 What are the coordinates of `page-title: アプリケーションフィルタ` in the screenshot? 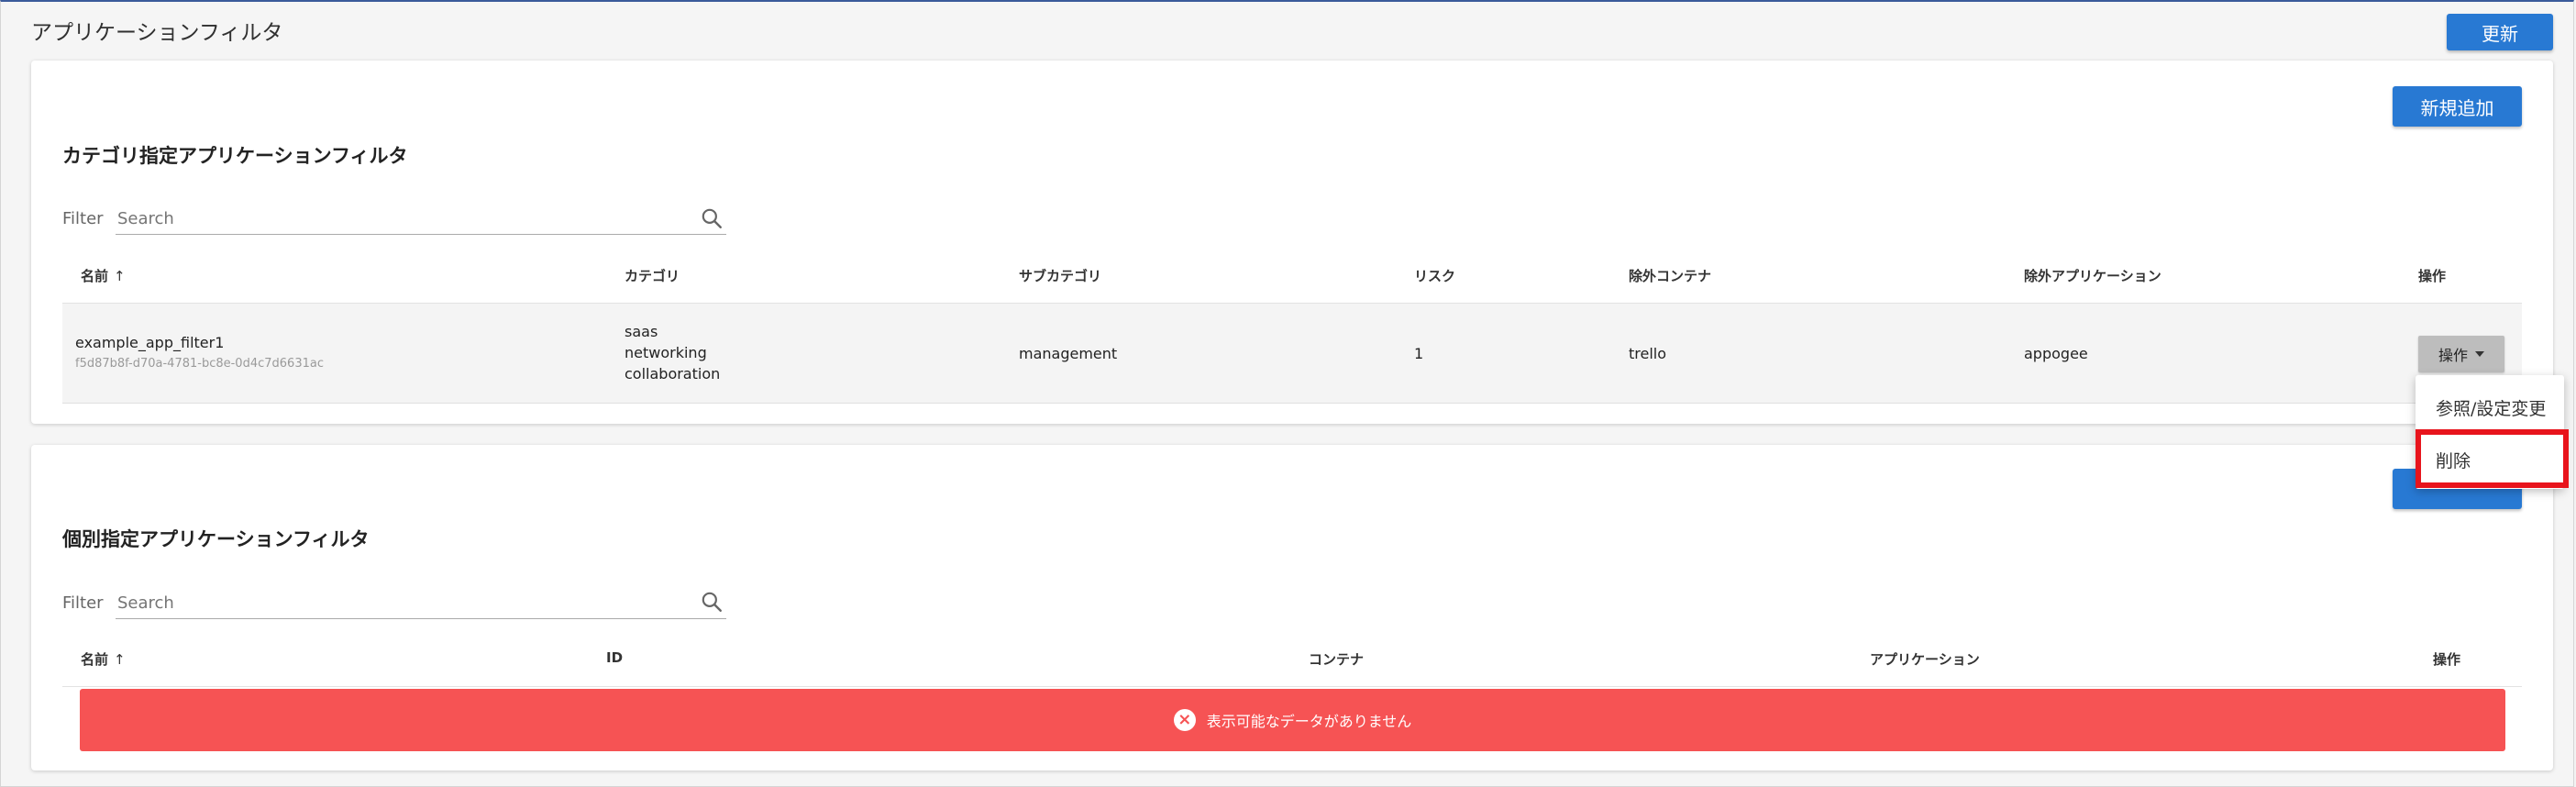 It's located at (157, 33).